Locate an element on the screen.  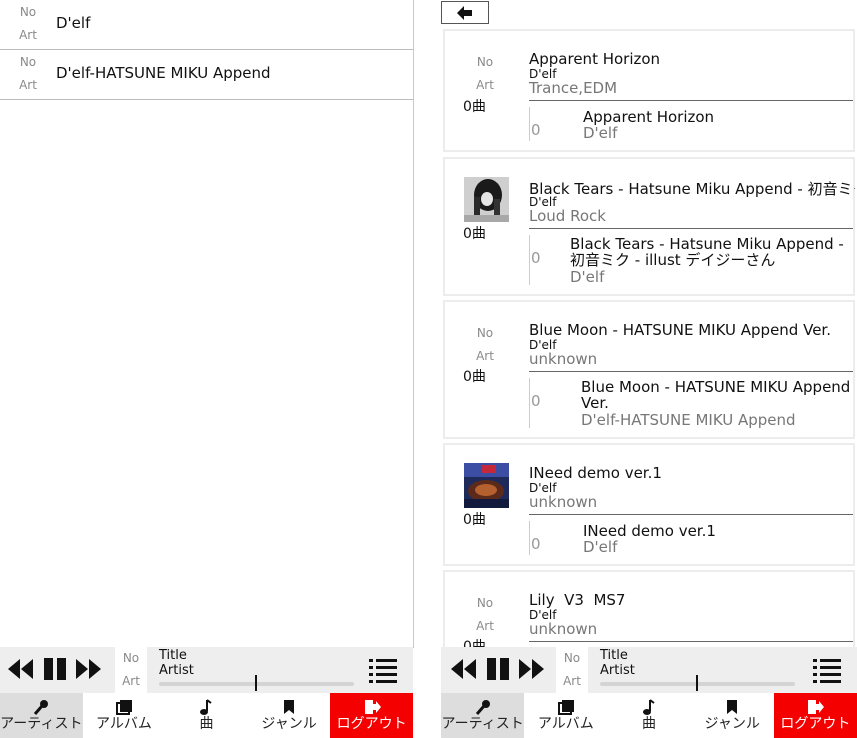
album-genre: Trance,EDM is located at coordinates (573, 88).